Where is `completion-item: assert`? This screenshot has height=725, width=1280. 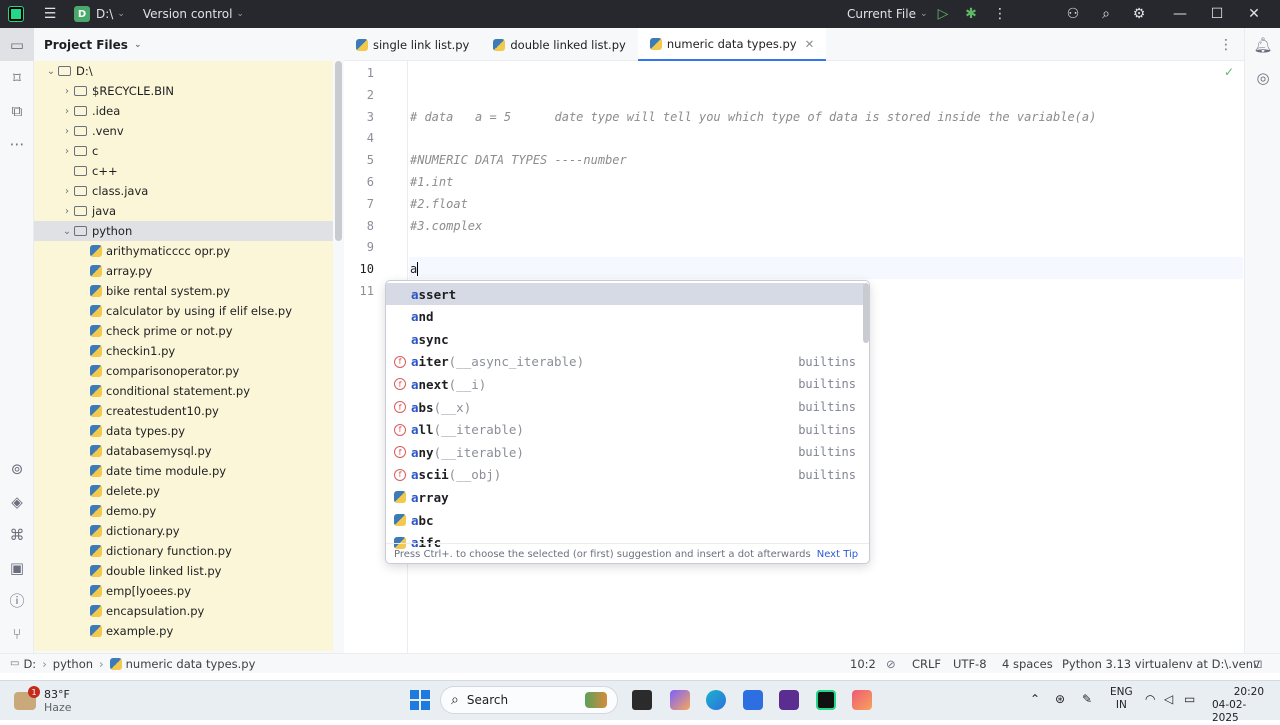
completion-item: assert is located at coordinates (625, 294).